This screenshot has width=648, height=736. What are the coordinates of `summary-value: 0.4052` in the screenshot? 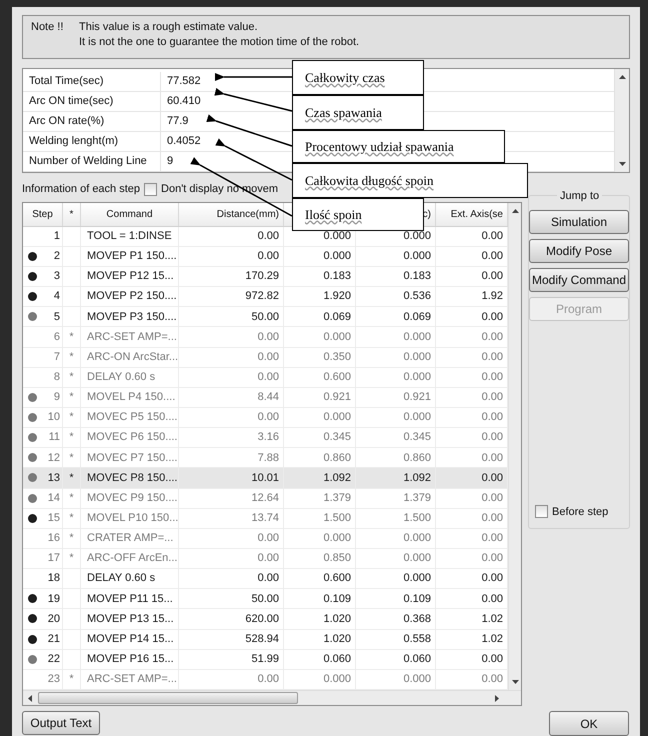 It's located at (183, 142).